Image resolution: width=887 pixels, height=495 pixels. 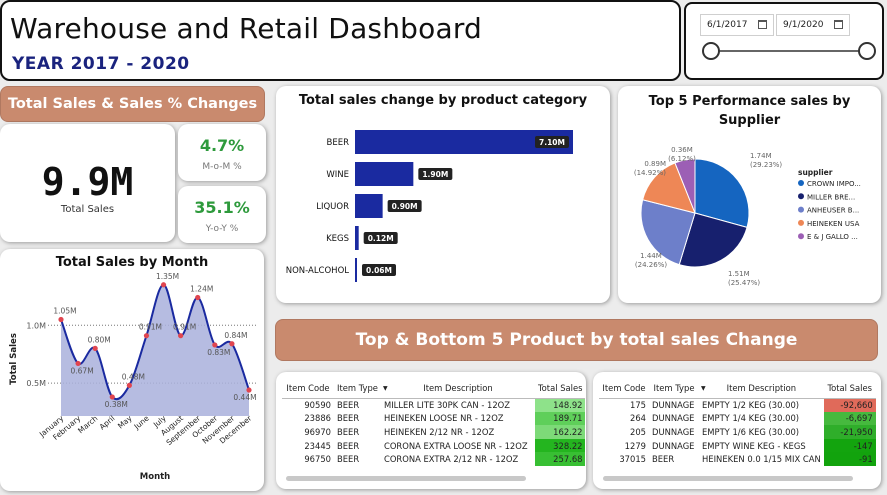 I want to click on item-description-cell: EMPTY WINE KEG - KEGS, so click(x=754, y=445).